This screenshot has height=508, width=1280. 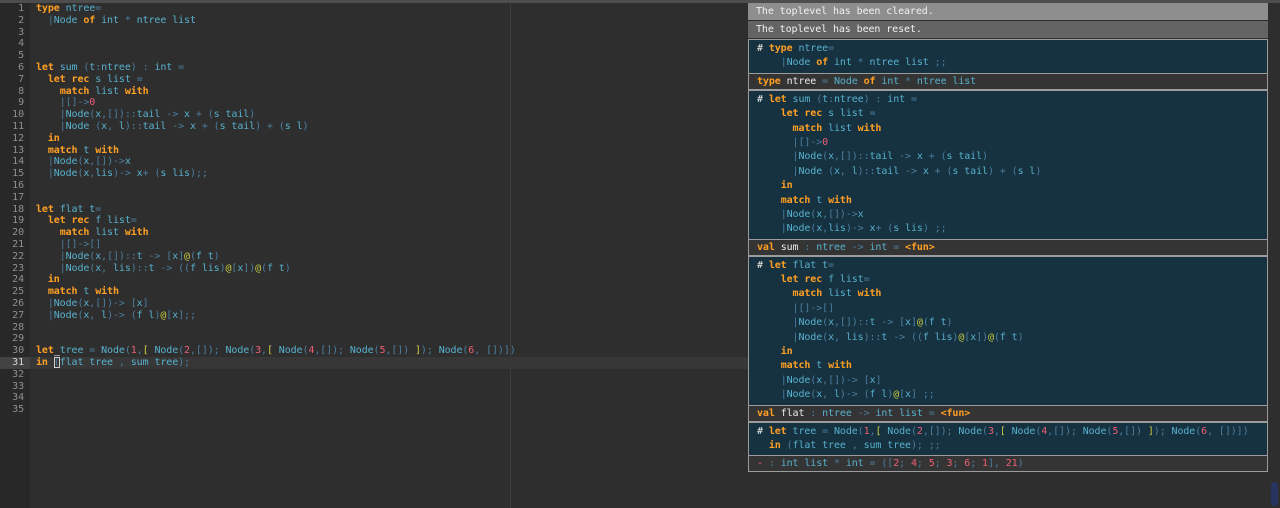 I want to click on toplevel-input-line: in (flat tree , sum tree); ;;, so click(x=854, y=445).